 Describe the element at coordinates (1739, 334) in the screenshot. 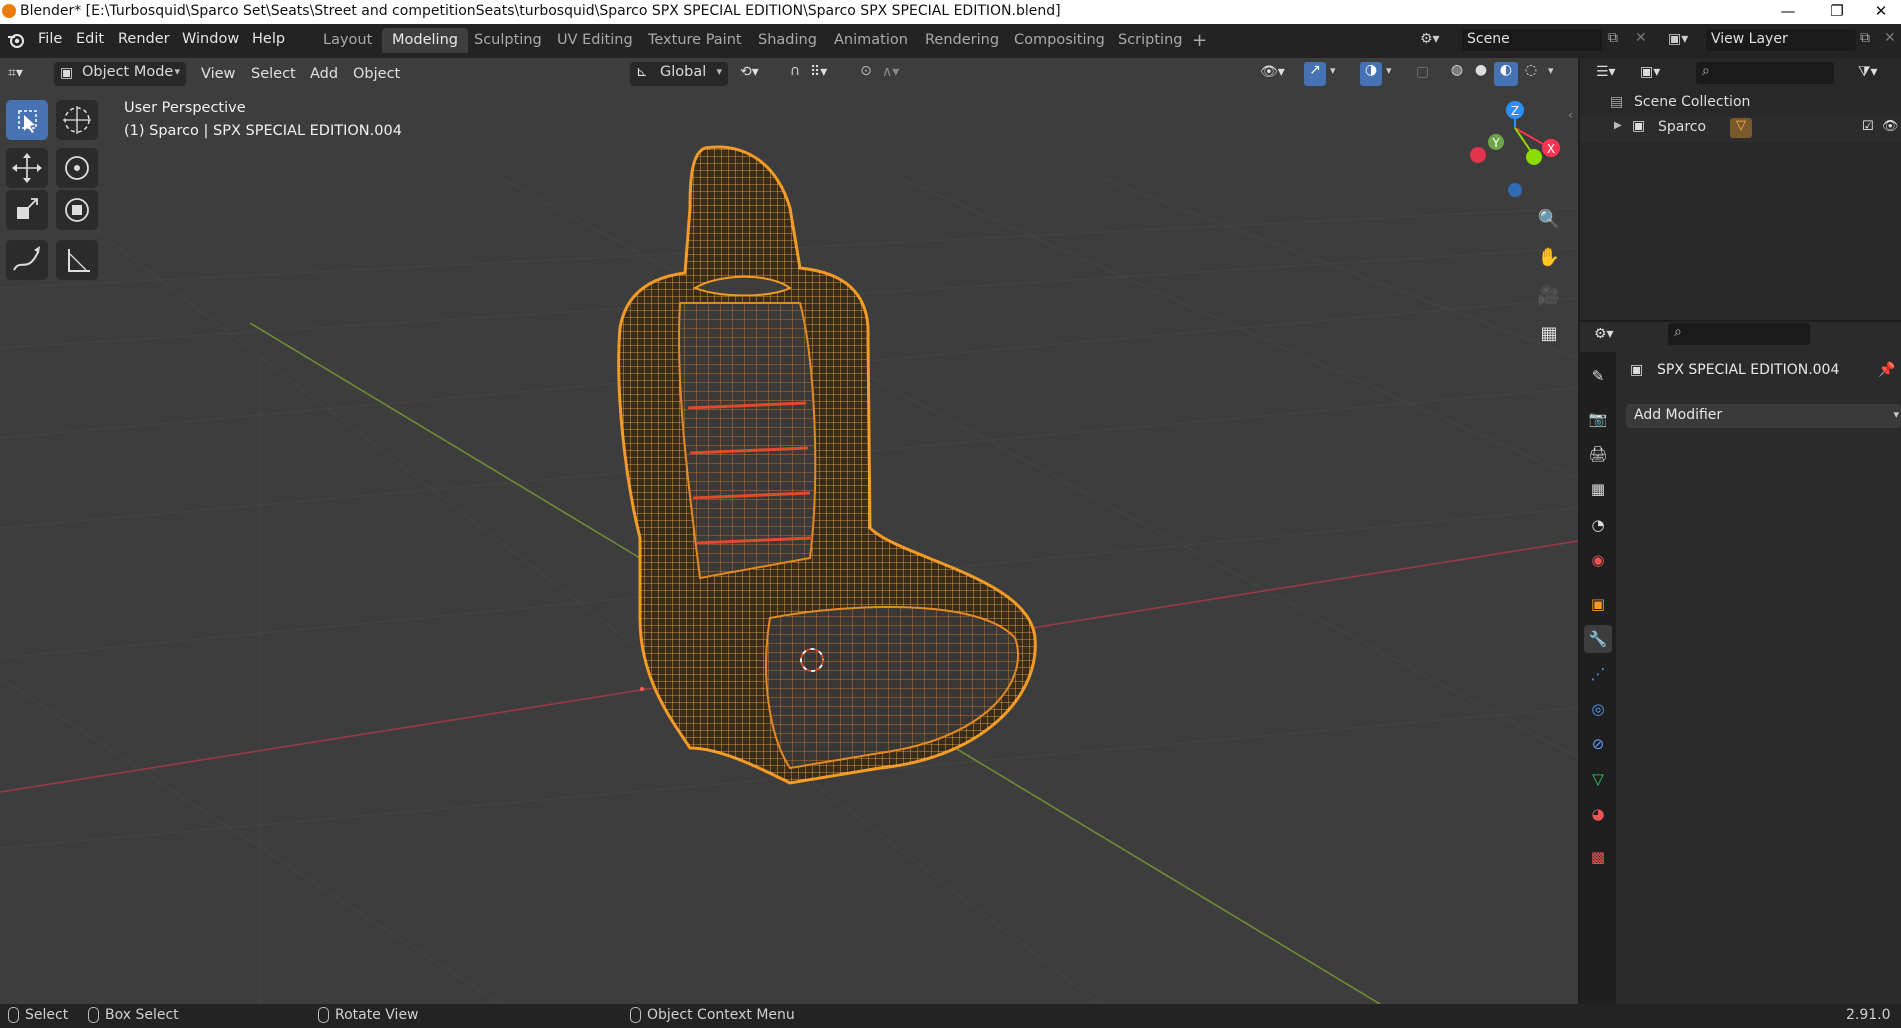

I see `properties-search-input: ⌕` at that location.